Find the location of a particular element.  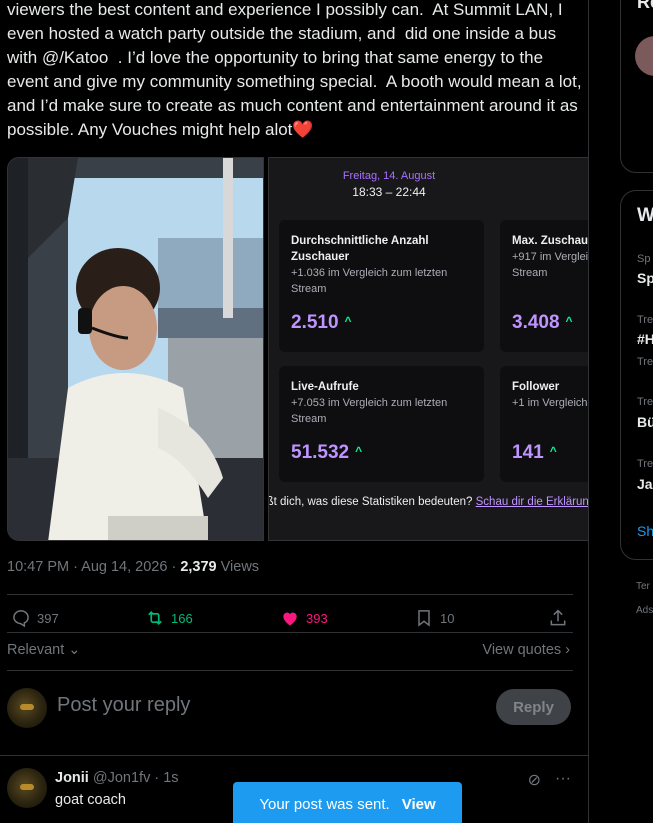

reply-text: goat coach is located at coordinates (90, 800).